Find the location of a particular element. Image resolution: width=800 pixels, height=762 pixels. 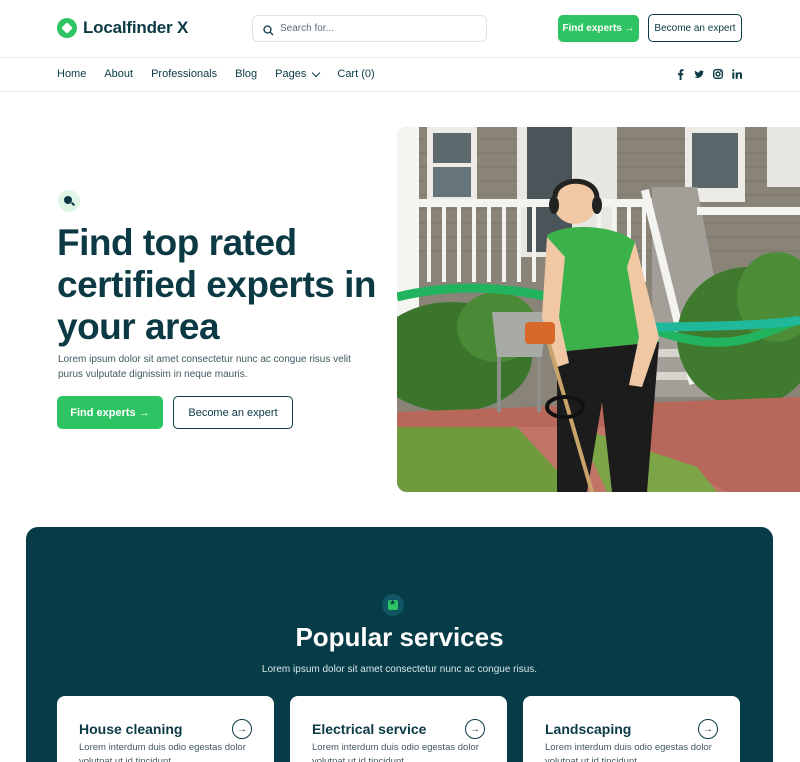

nav-label: Professionals is located at coordinates (184, 74).